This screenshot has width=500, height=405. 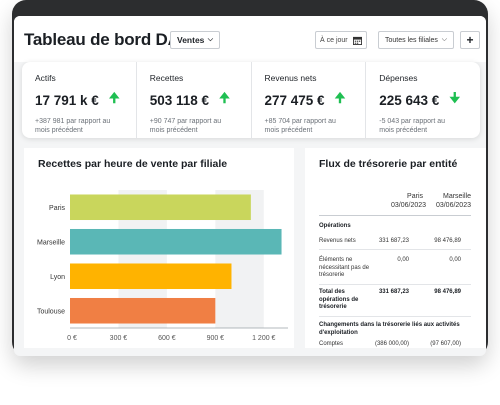 What do you see at coordinates (179, 100) in the screenshot?
I see `kpi-value: 503 118 €` at bounding box center [179, 100].